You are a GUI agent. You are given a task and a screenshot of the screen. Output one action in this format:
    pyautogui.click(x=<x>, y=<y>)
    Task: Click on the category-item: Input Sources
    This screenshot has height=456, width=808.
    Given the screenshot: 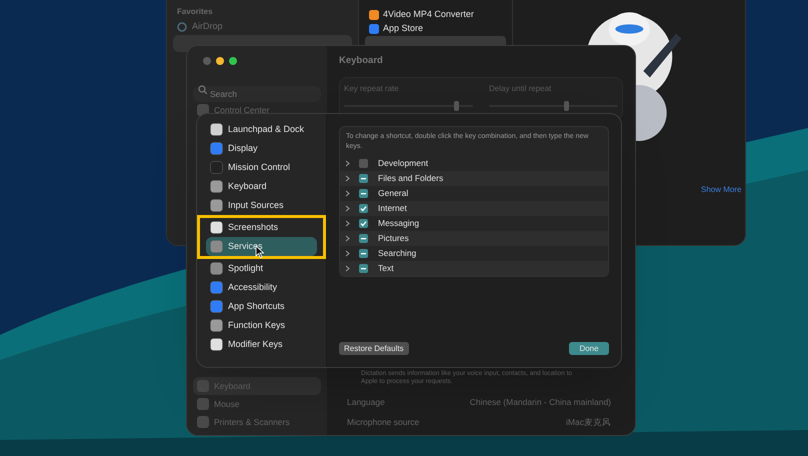 What is the action you would take?
    pyautogui.click(x=261, y=205)
    